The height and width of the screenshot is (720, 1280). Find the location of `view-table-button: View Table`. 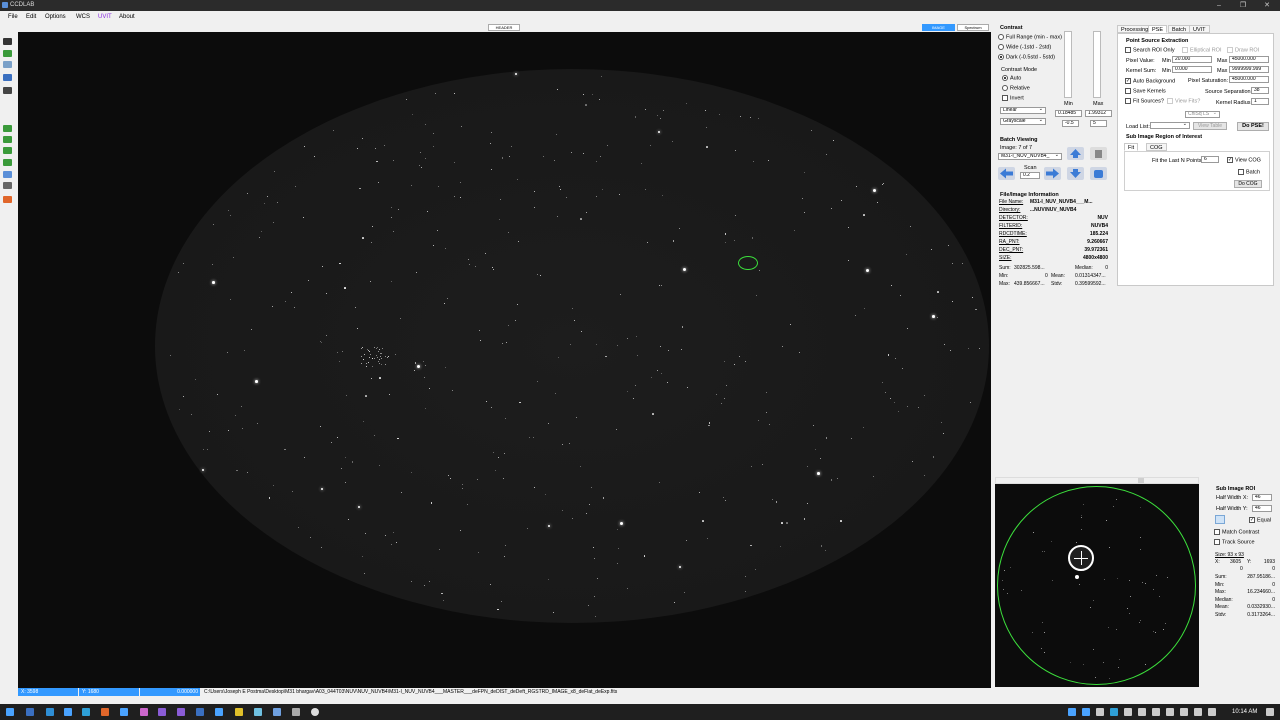

view-table-button: View Table is located at coordinates (1210, 126).